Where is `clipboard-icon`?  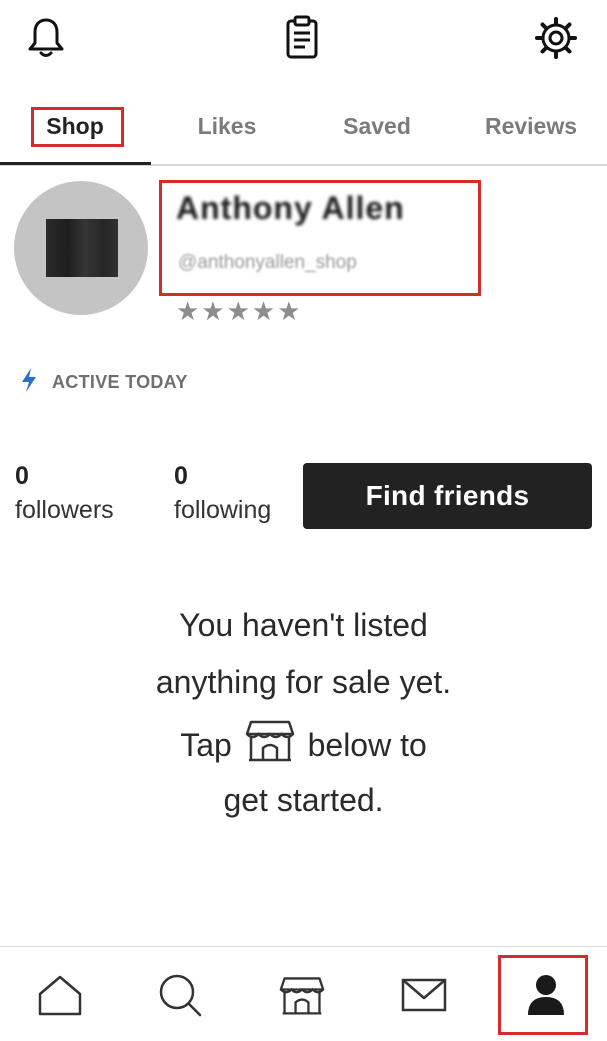
clipboard-icon is located at coordinates (302, 40).